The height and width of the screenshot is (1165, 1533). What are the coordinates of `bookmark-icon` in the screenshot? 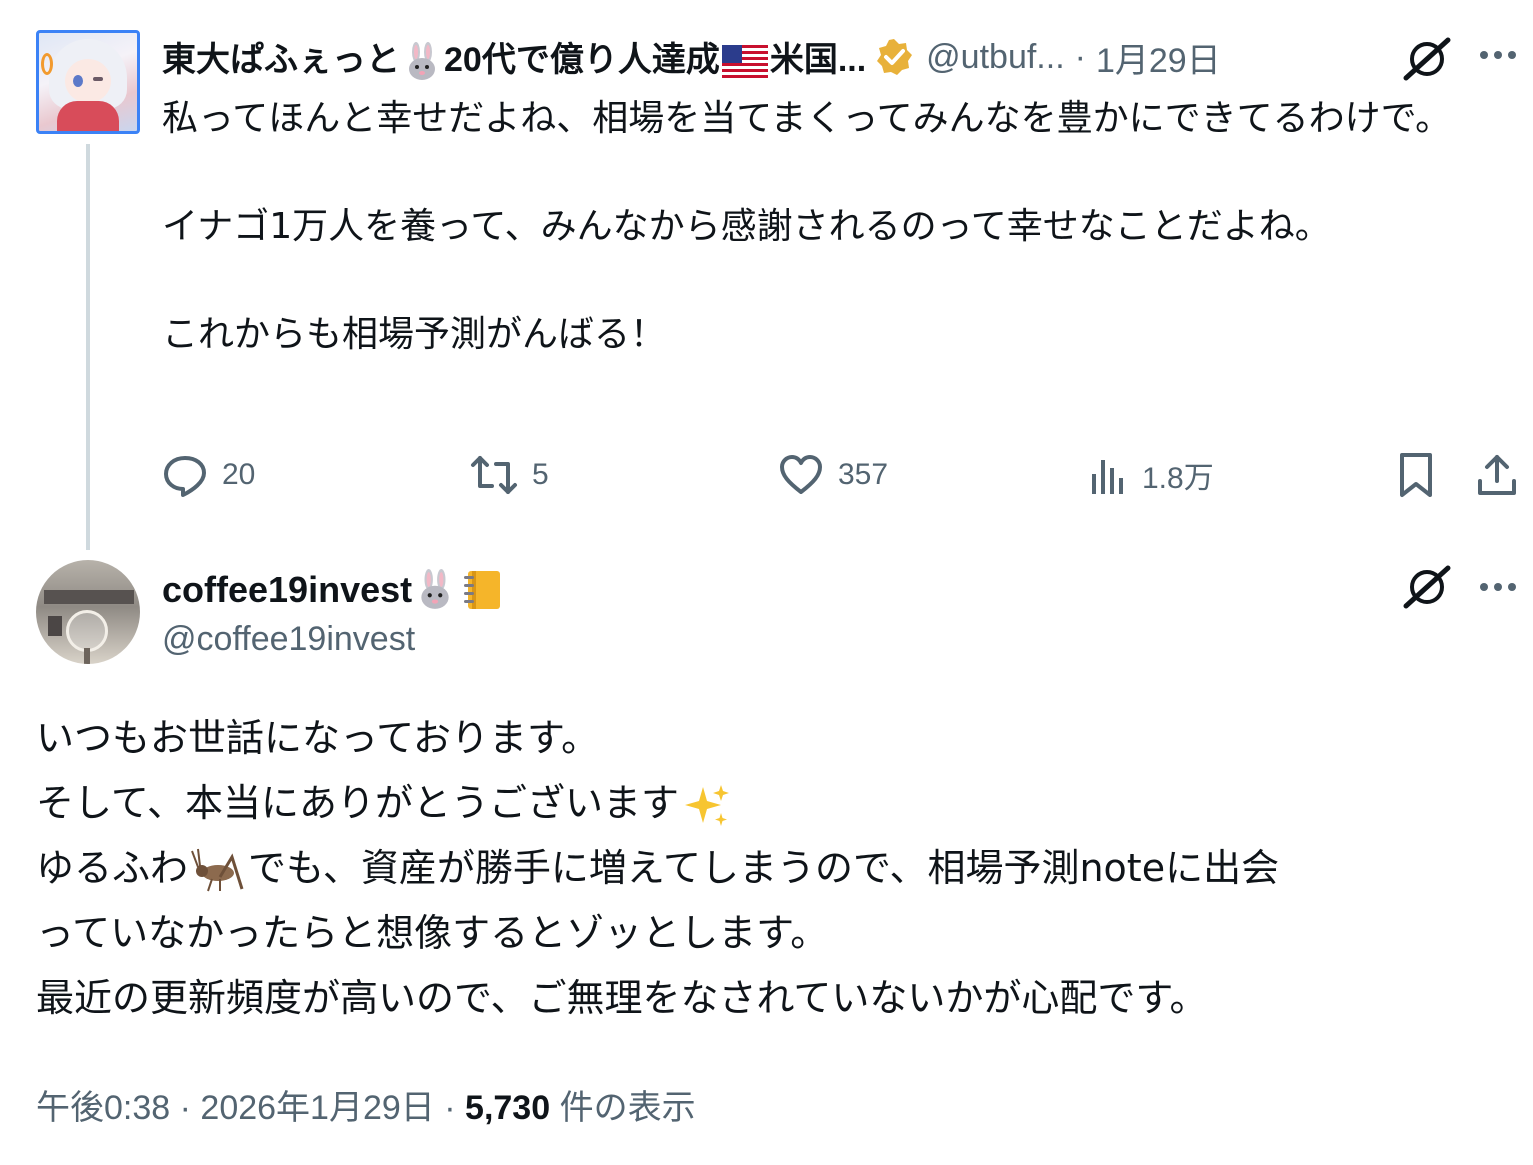 It's located at (1416, 475).